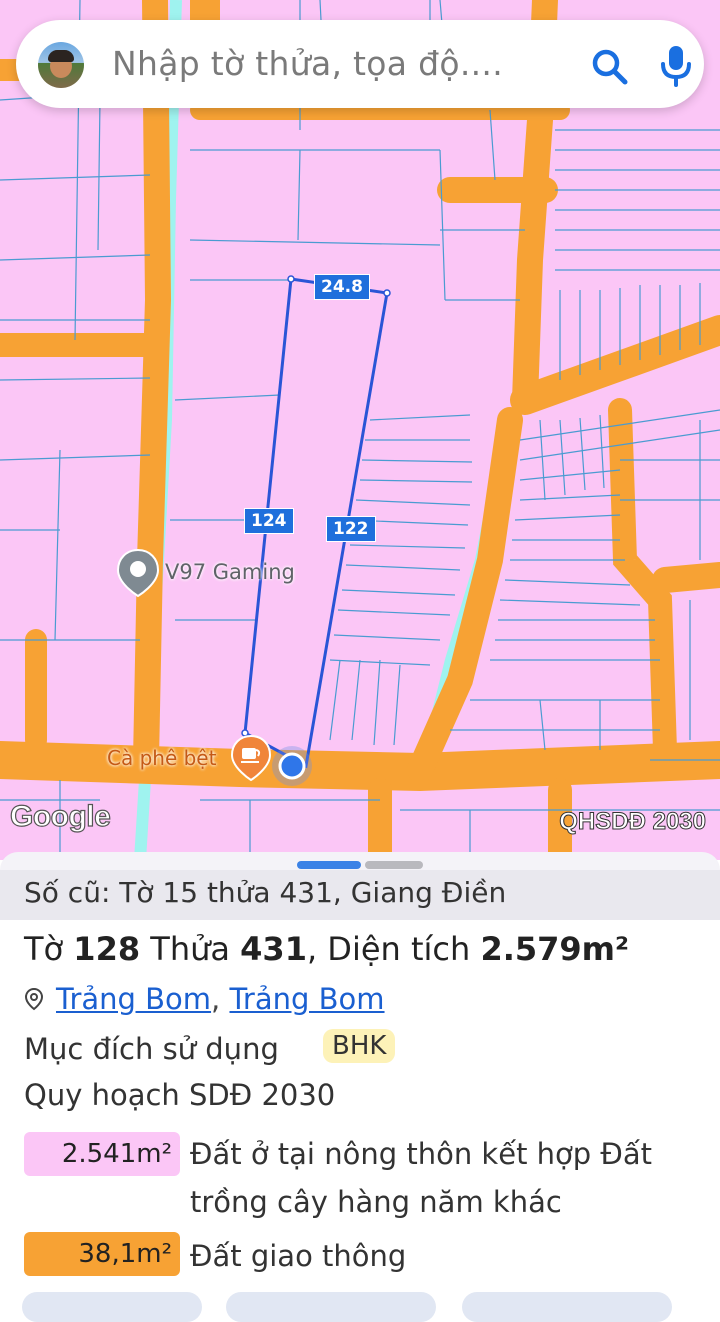  I want to click on plan-area-chip: 2.541m², so click(102, 1154).